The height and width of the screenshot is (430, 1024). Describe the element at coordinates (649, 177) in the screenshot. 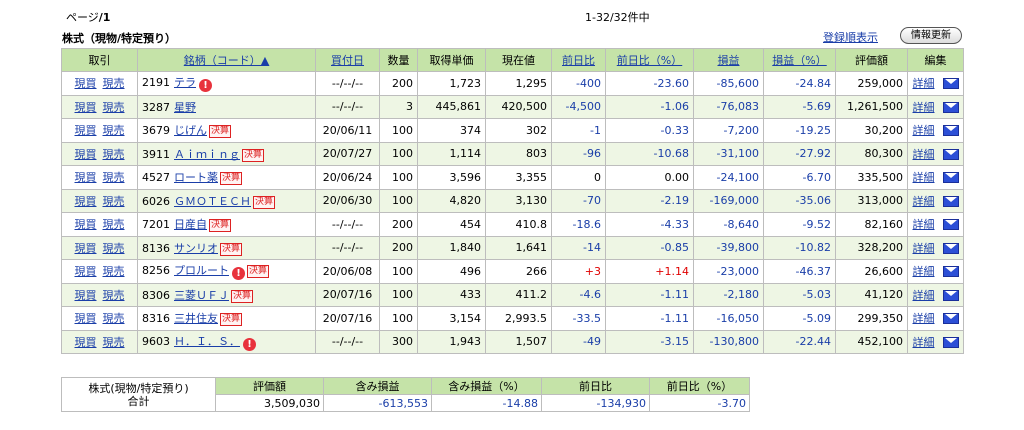

I see `change-pct-cell: 0.00` at that location.